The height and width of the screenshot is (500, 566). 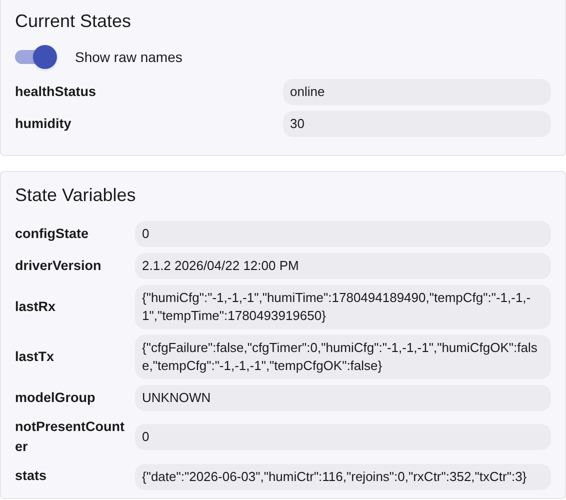 I want to click on field-name: humidity, so click(x=43, y=123).